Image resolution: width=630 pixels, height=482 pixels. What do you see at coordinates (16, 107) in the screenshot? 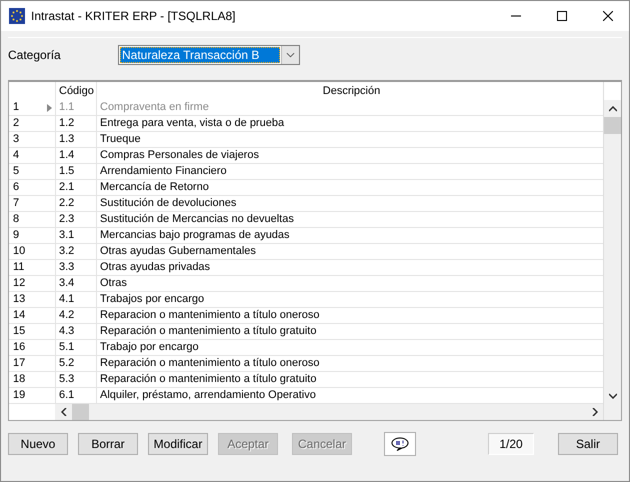
I see `row-number: 1` at bounding box center [16, 107].